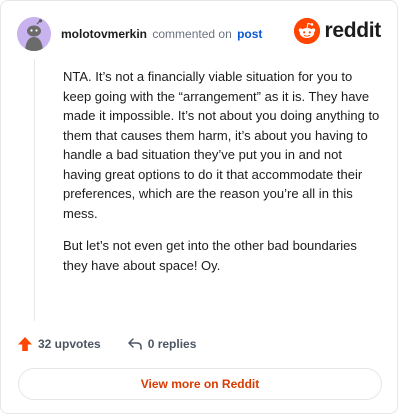 The width and height of the screenshot is (400, 416). What do you see at coordinates (104, 34) in the screenshot?
I see `username: molotovmerkin` at bounding box center [104, 34].